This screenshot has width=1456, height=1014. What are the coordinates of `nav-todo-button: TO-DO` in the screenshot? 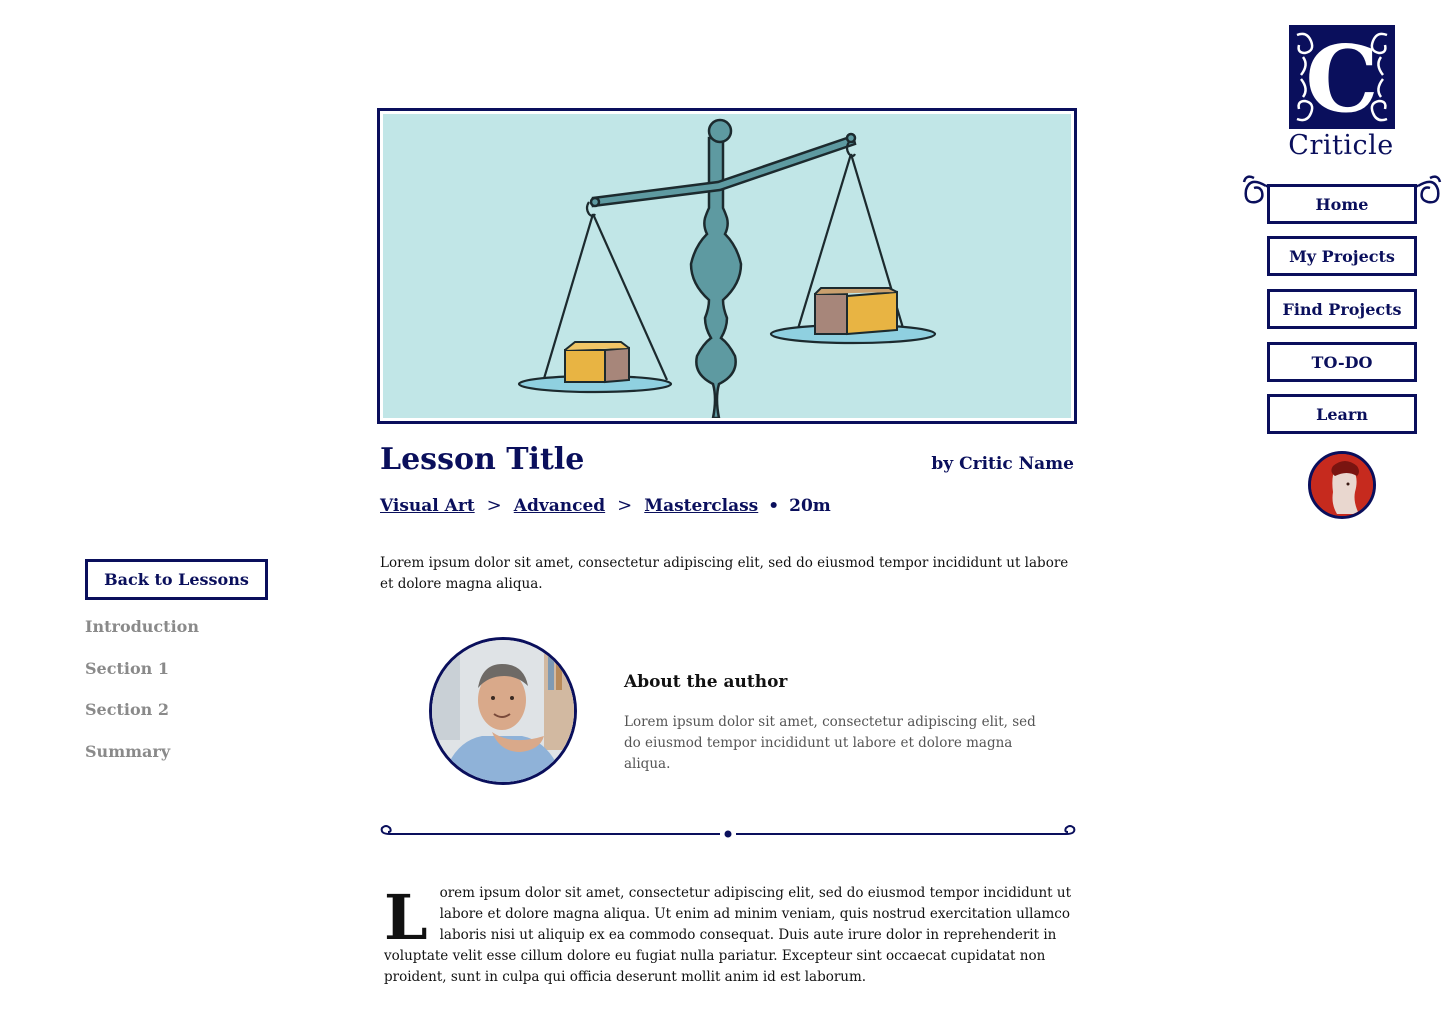 It's located at (1342, 362).